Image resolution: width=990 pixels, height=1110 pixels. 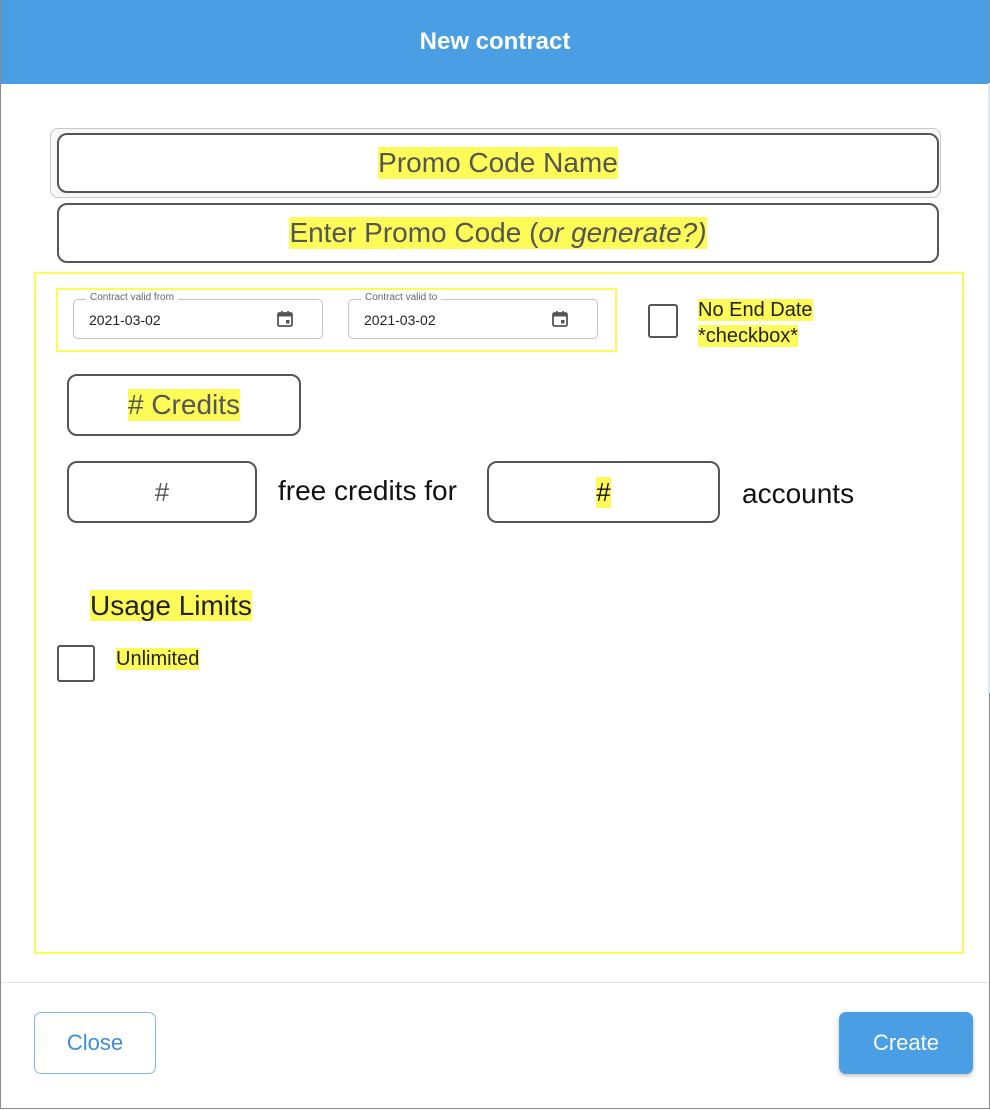 I want to click on dialog-header: New contract, so click(x=495, y=42).